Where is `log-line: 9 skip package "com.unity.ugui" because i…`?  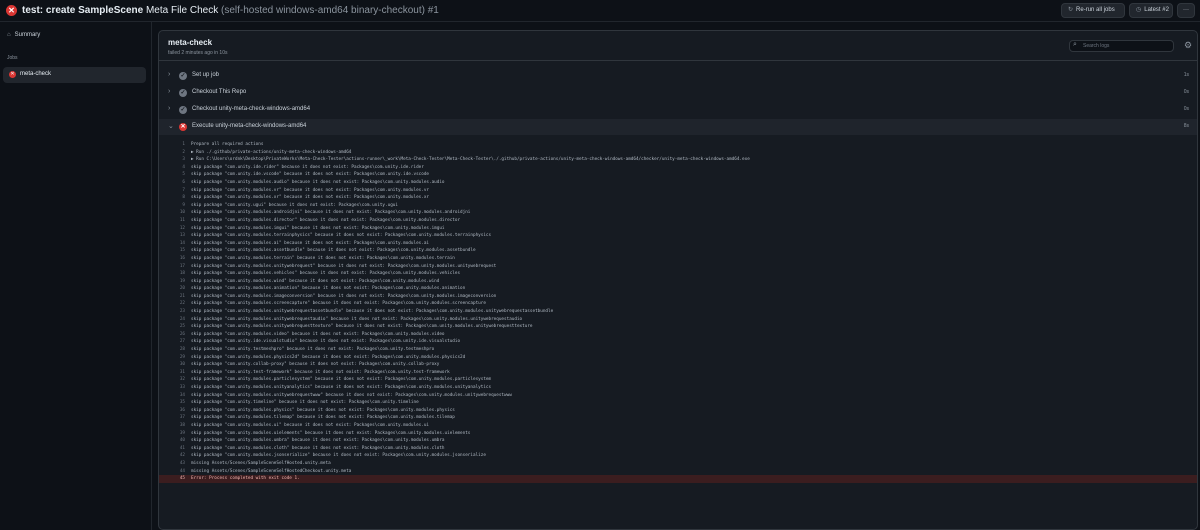
log-line: 9 skip package "com.unity.ugui" because i… is located at coordinates (678, 206).